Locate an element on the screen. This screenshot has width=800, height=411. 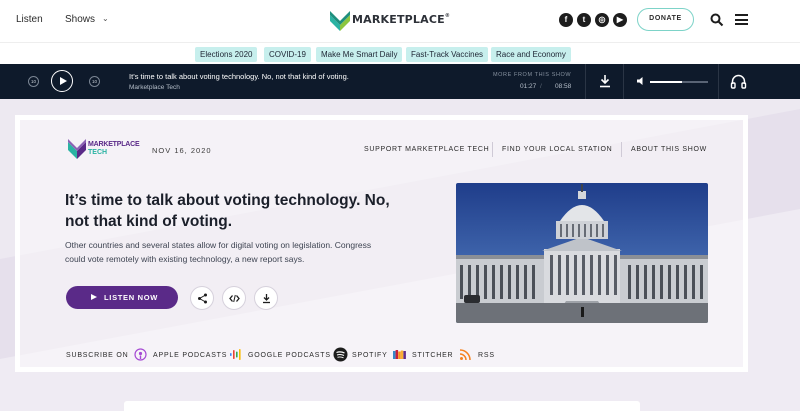
more-from-show-label: MORE FROM THIS SHOW is located at coordinates (532, 75).